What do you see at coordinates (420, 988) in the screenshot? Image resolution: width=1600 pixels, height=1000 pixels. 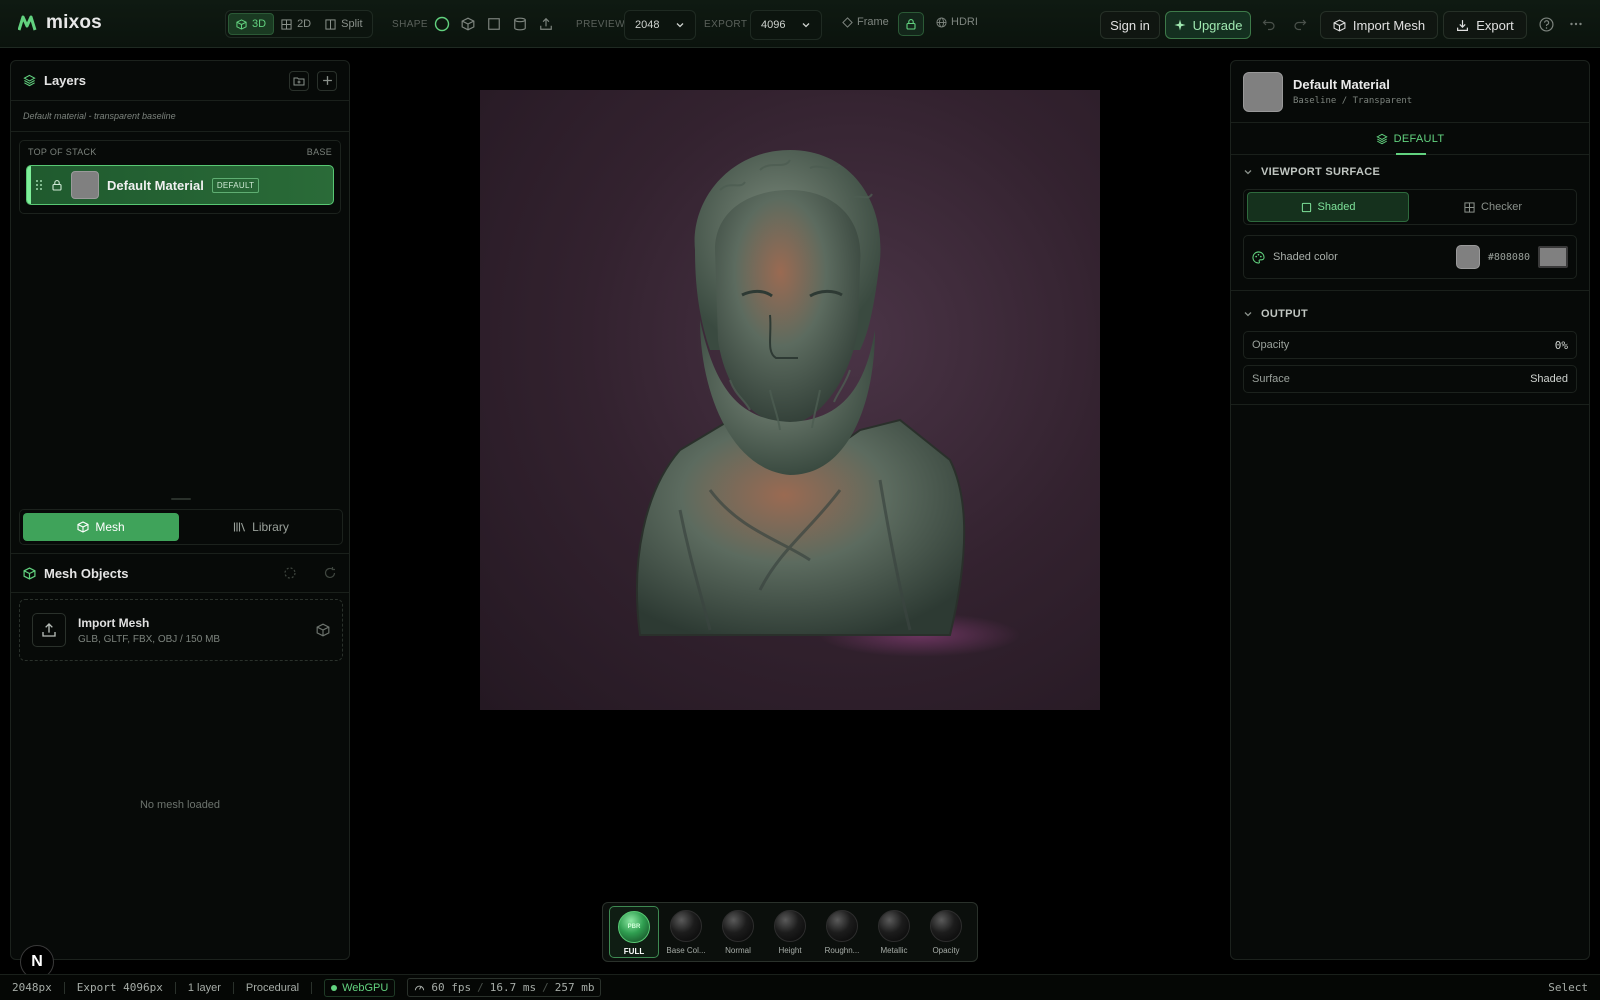 I see `gauge-icon` at bounding box center [420, 988].